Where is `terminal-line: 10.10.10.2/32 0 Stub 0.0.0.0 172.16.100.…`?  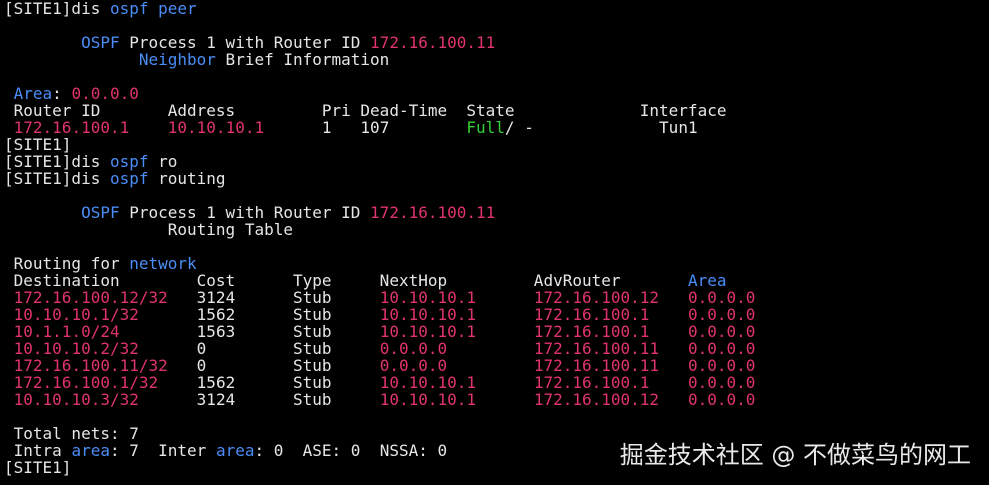
terminal-line: 10.10.10.2/32 0 Stub 0.0.0.0 172.16.100.… is located at coordinates (494, 348).